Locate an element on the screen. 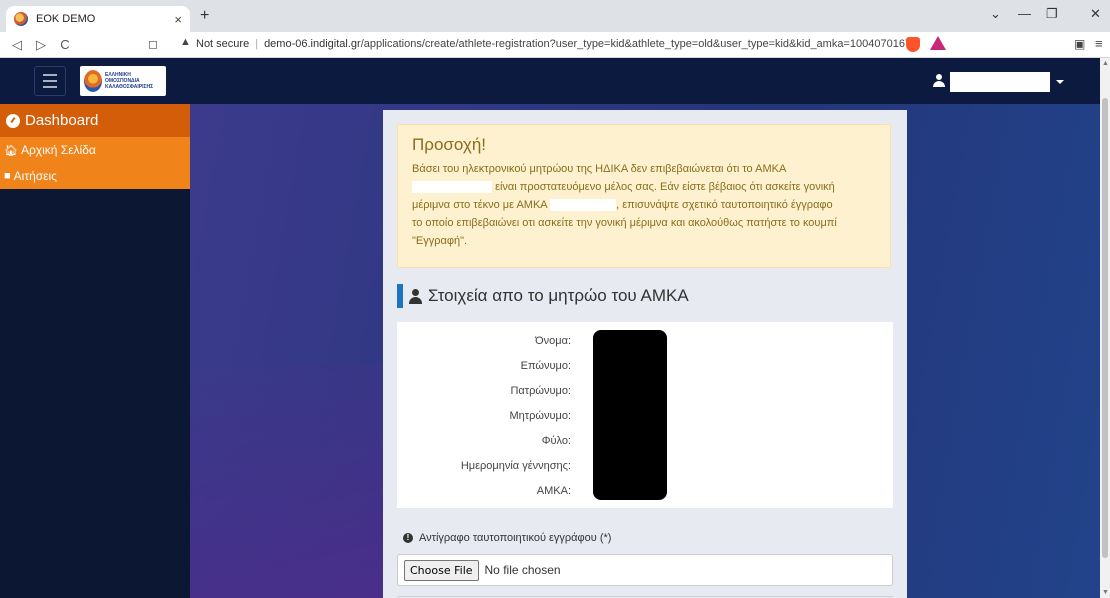 The height and width of the screenshot is (598, 1110). restore-button: ❐ is located at coordinates (1052, 14).